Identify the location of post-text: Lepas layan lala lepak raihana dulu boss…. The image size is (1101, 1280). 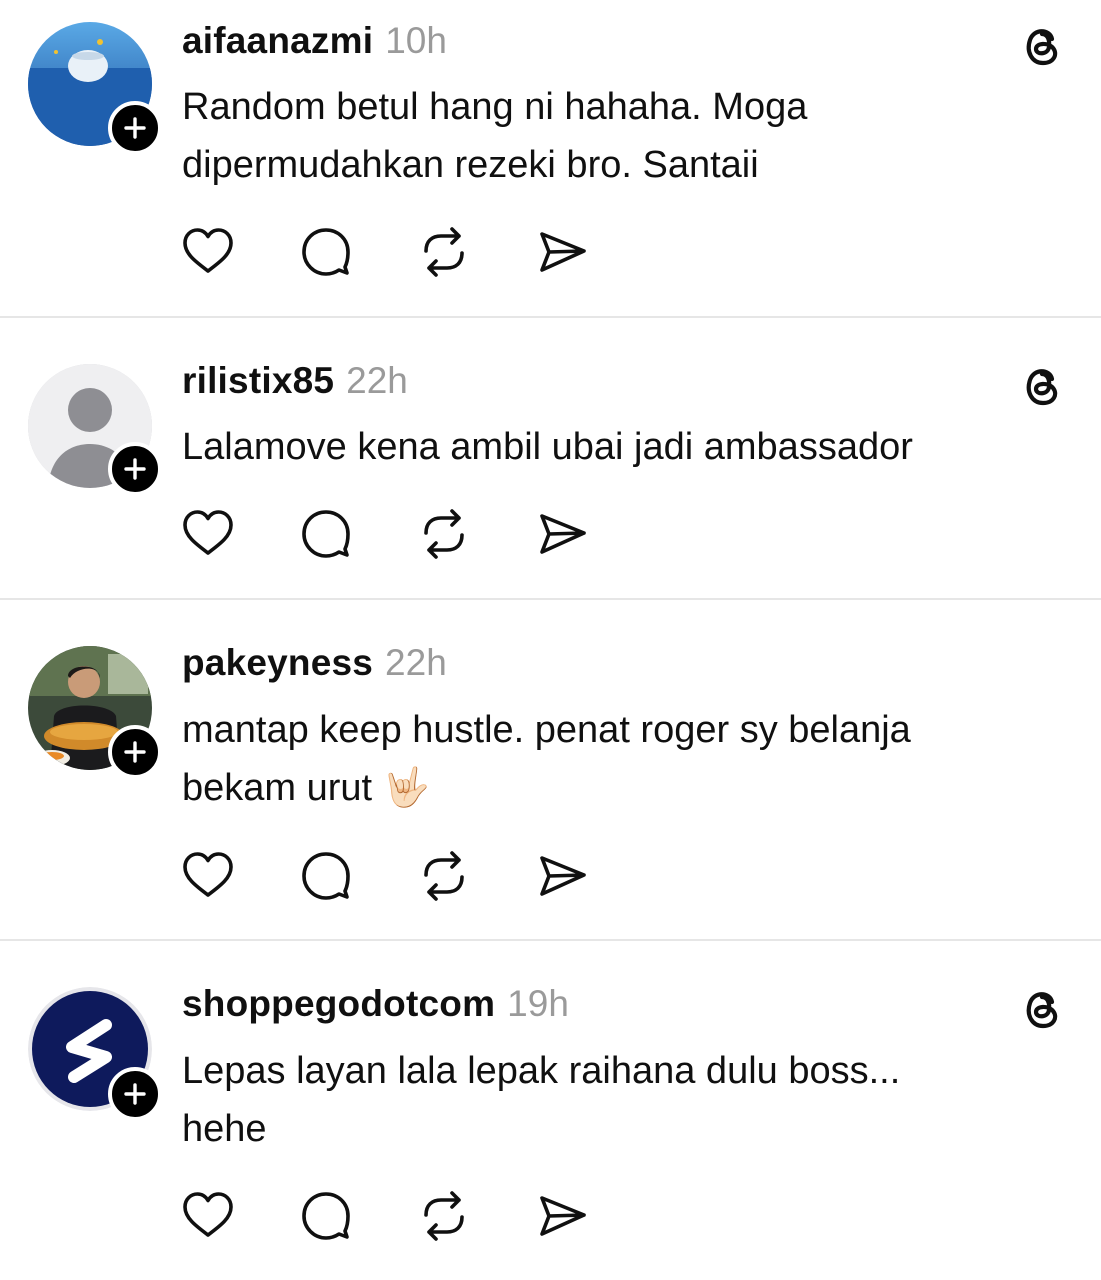
(622, 1100).